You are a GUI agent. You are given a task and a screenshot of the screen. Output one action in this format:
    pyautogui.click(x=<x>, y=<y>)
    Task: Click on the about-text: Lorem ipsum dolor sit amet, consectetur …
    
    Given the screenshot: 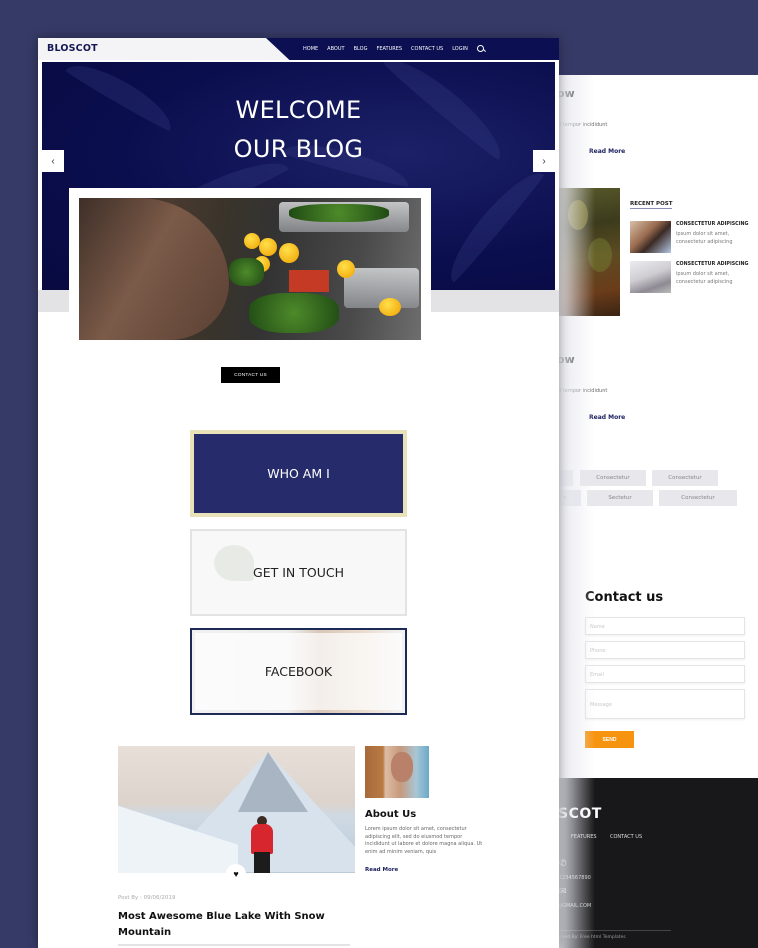 What is the action you would take?
    pyautogui.click(x=424, y=840)
    